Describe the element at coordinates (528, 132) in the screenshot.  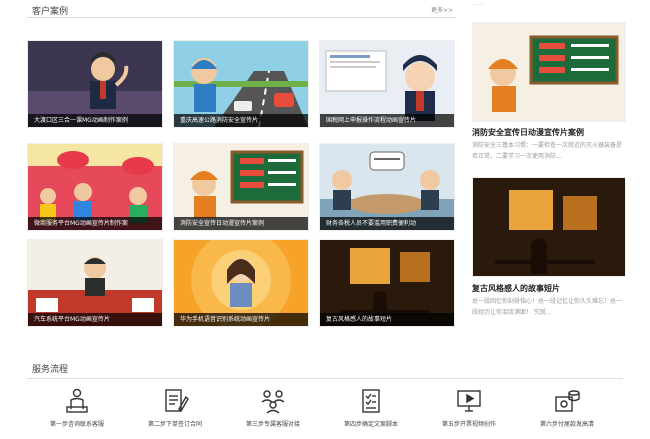
I see `featured-title: 消防安全宣传日动漫宣传片案例` at that location.